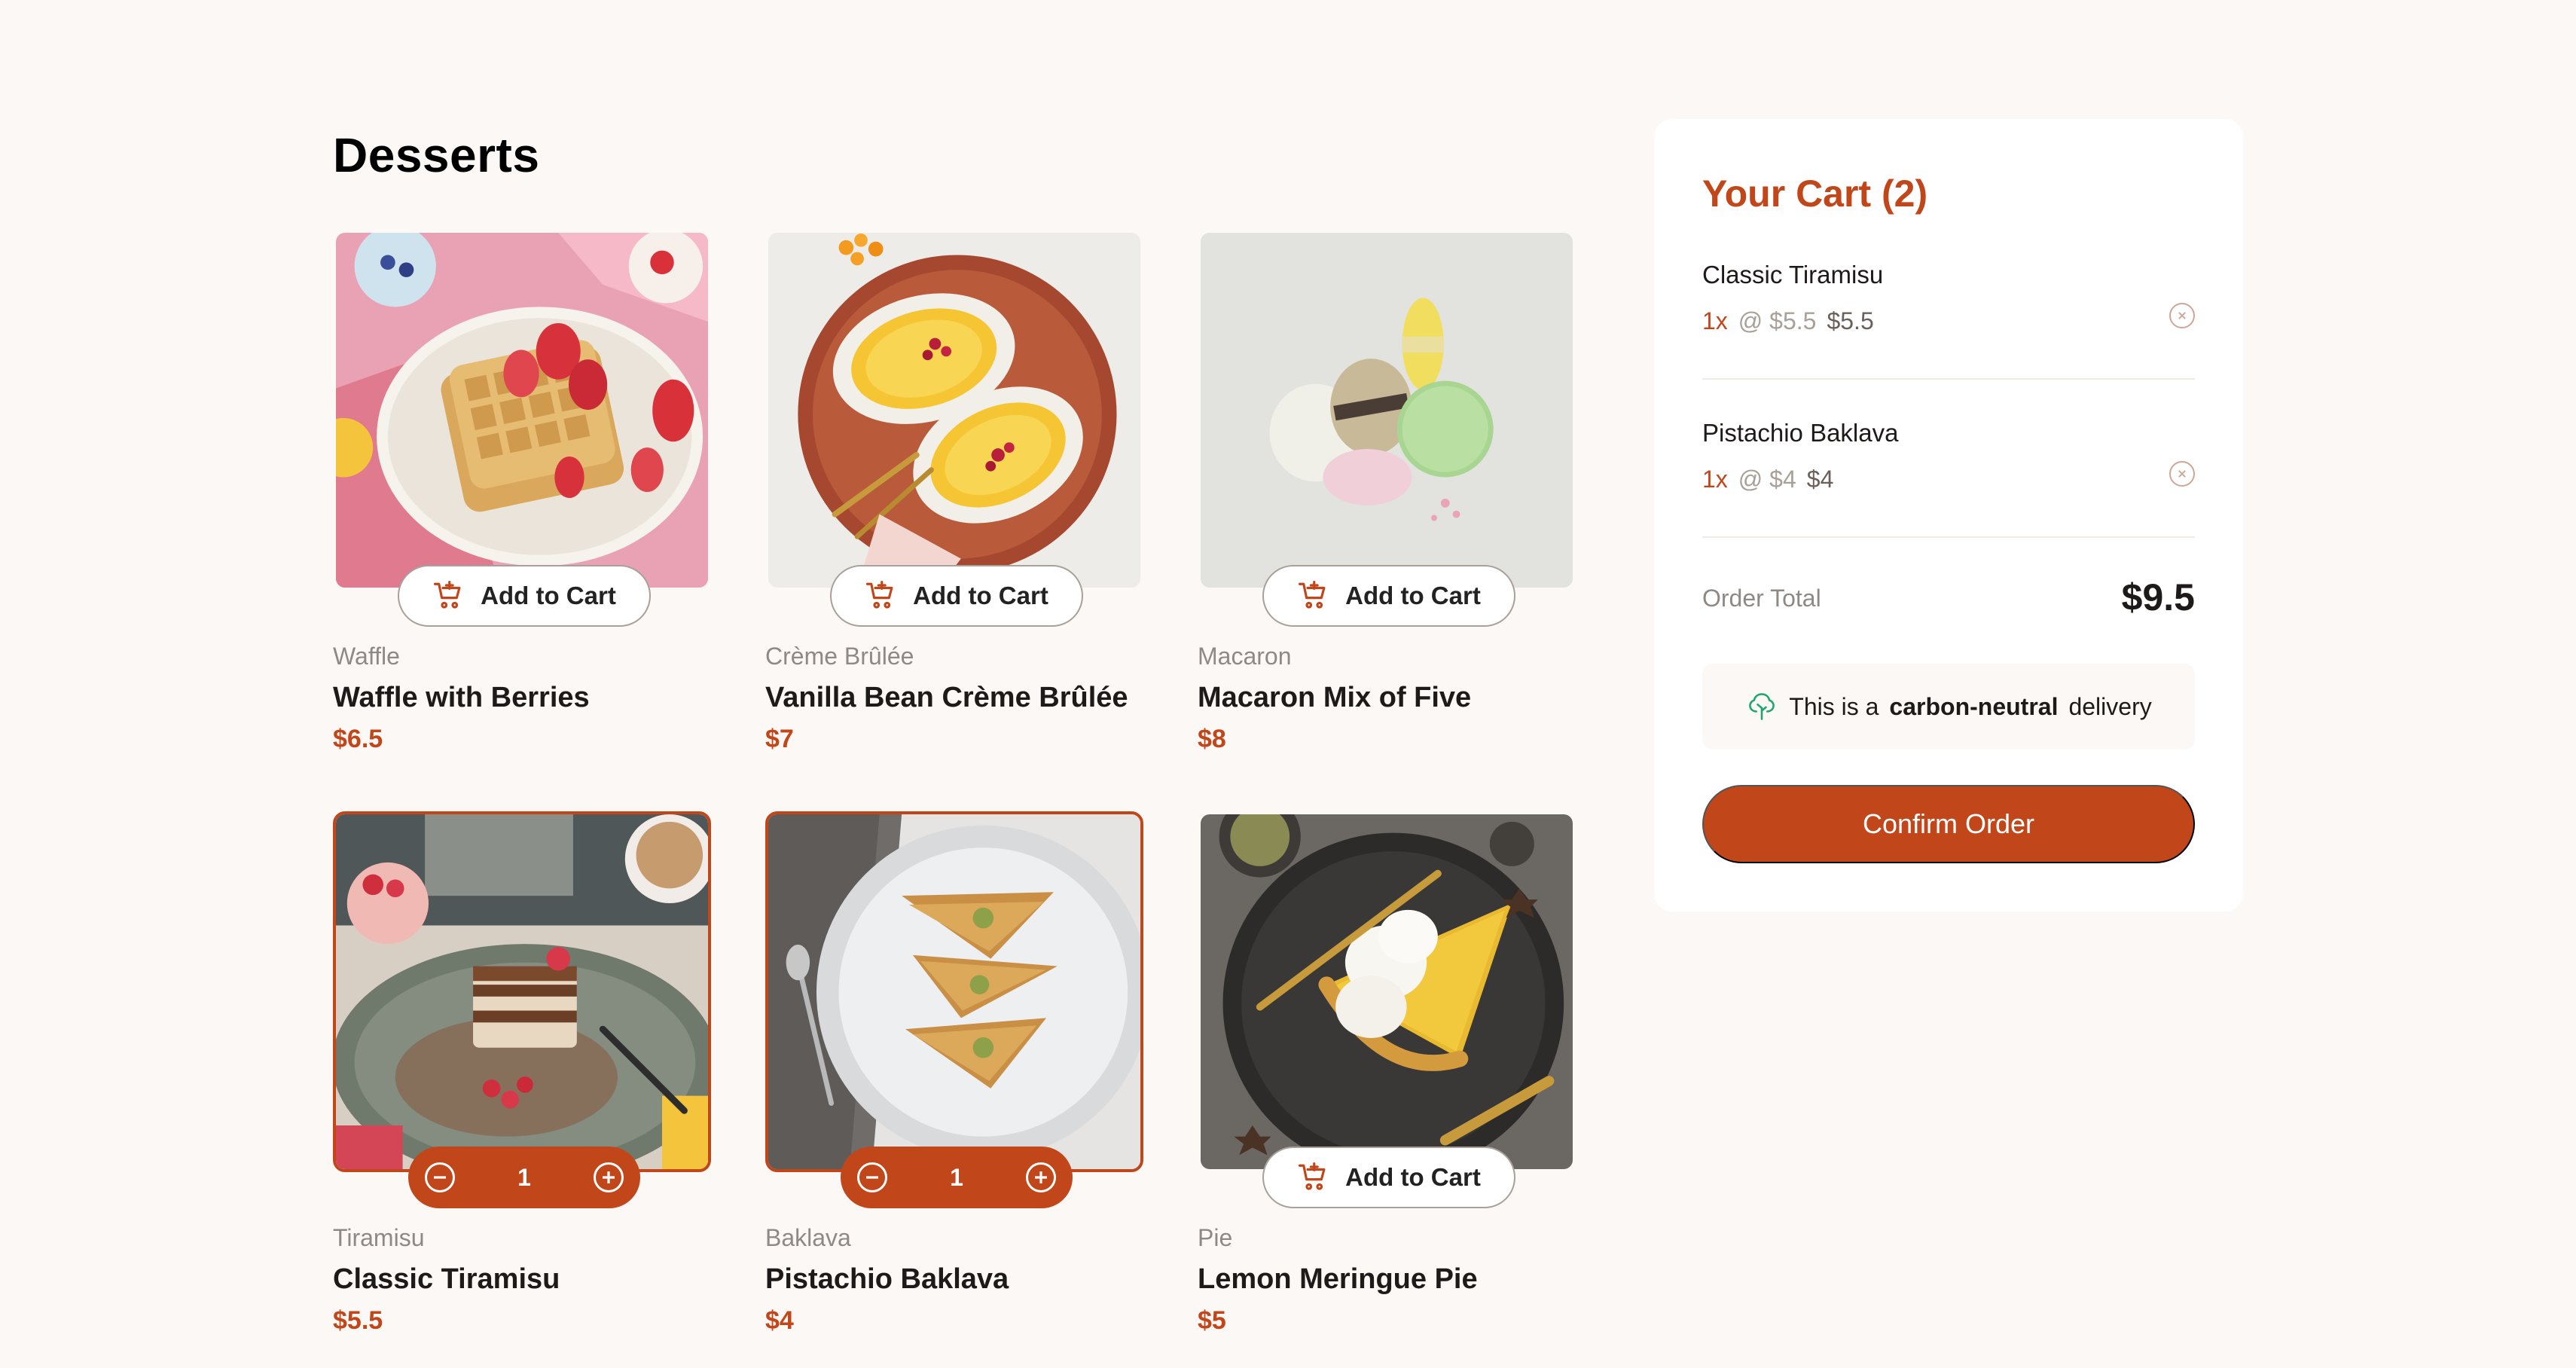 The width and height of the screenshot is (2576, 1368). I want to click on cart-item-line: 1x @ $5.5 $5.5, so click(1788, 321).